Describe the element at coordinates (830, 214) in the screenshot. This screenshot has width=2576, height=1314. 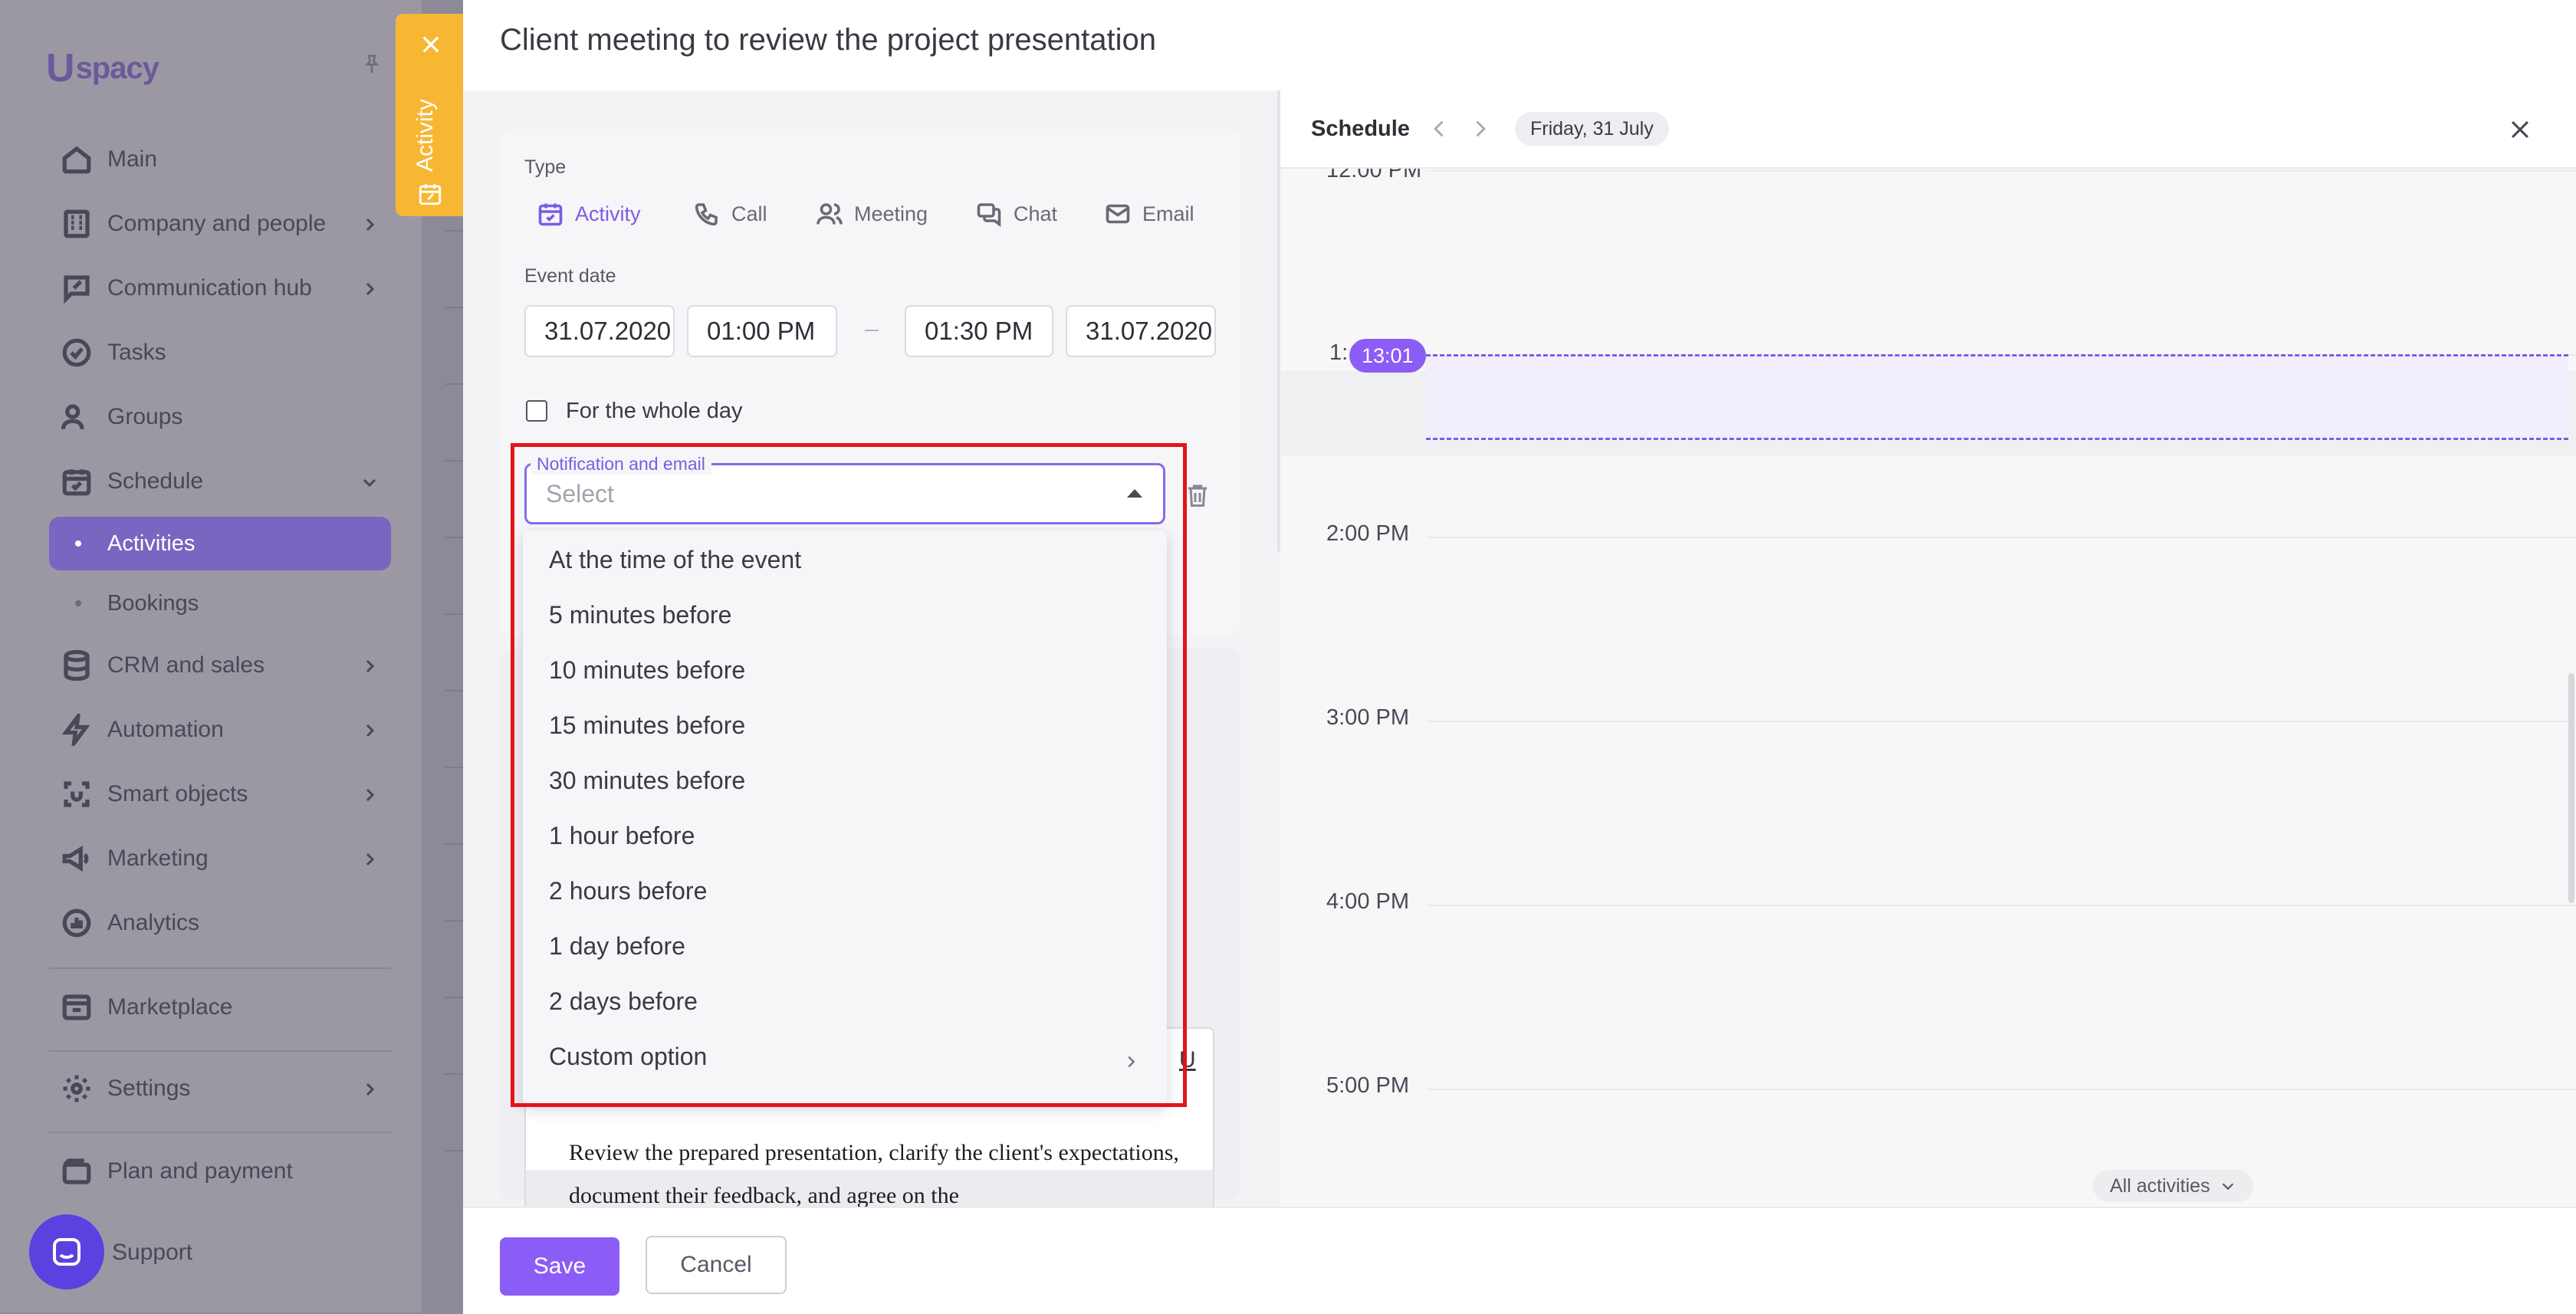
I see `people-icon` at that location.